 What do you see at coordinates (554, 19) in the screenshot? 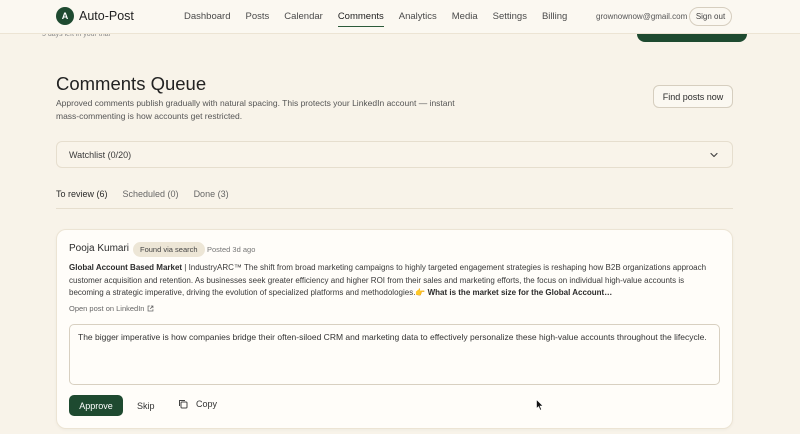
I see `nav-billing: Billing` at bounding box center [554, 19].